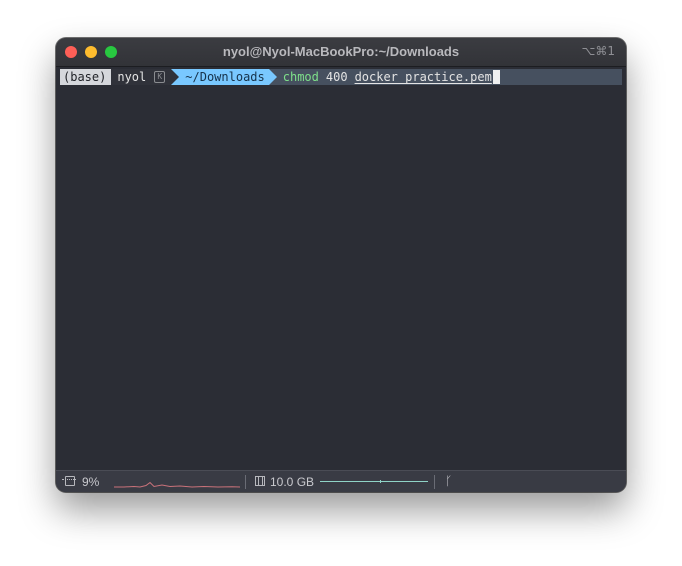  I want to click on title-bar: nyol@Nyol-MacBookPro:~/Downloads ⌥⌘1, so click(341, 52).